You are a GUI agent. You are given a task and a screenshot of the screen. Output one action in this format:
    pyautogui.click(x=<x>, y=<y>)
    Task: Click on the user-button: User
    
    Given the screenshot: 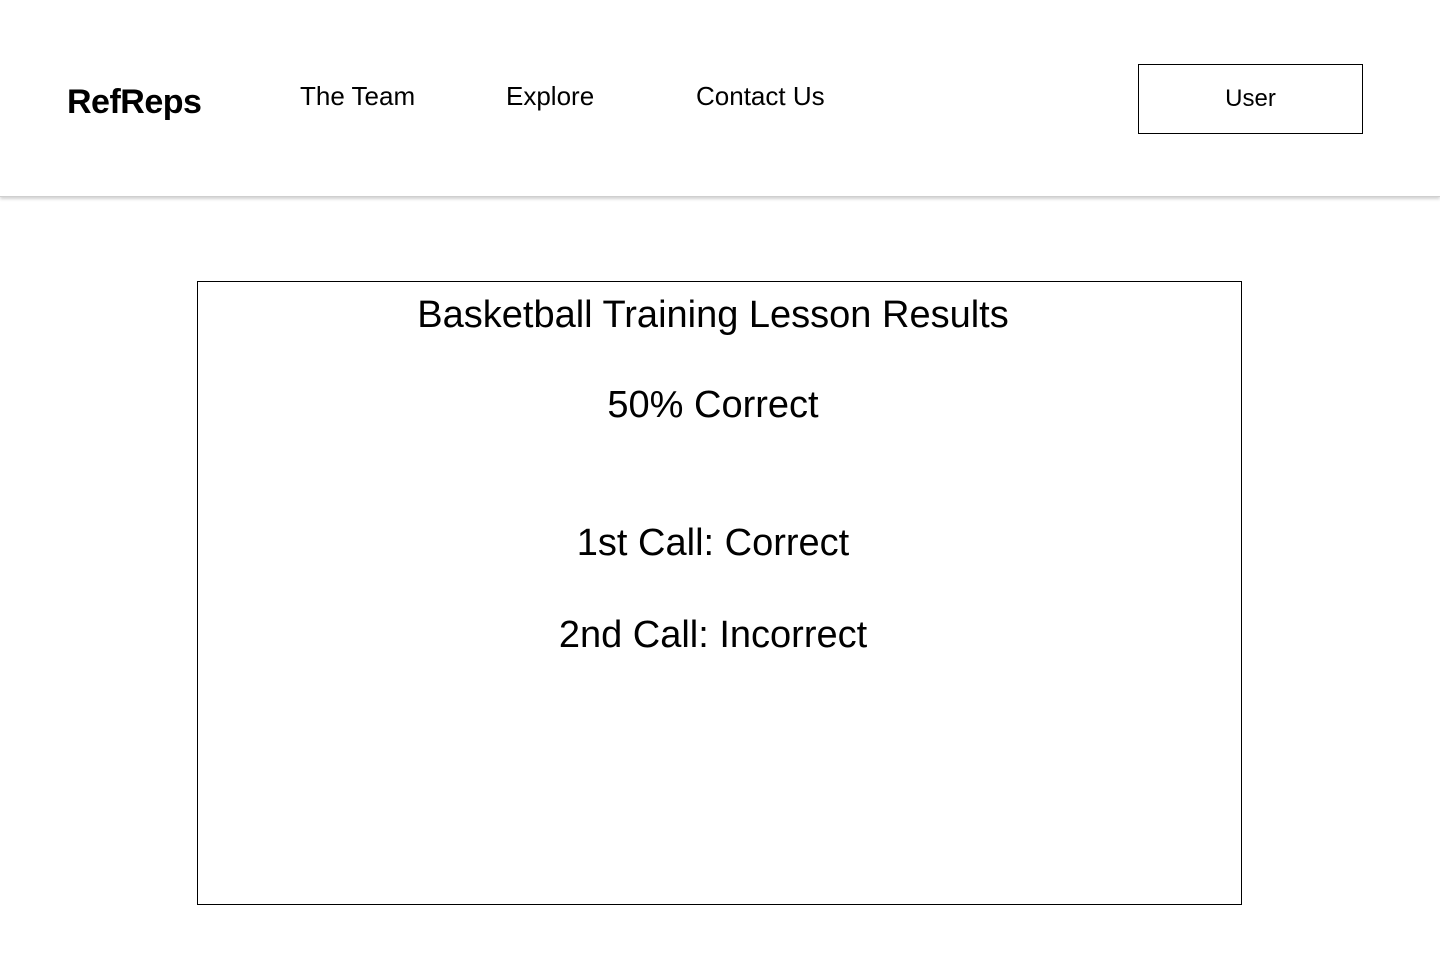 What is the action you would take?
    pyautogui.click(x=1250, y=99)
    